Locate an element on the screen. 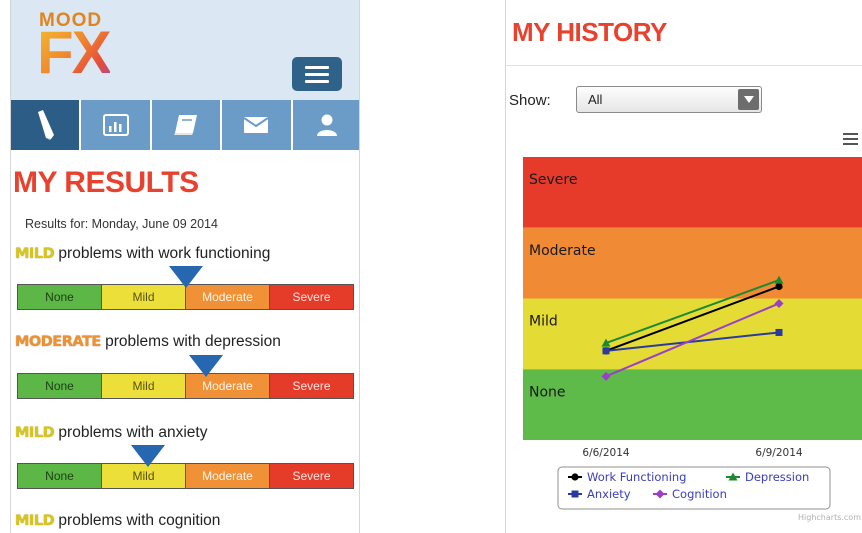  legend-marker-work-functioning is located at coordinates (575, 477).